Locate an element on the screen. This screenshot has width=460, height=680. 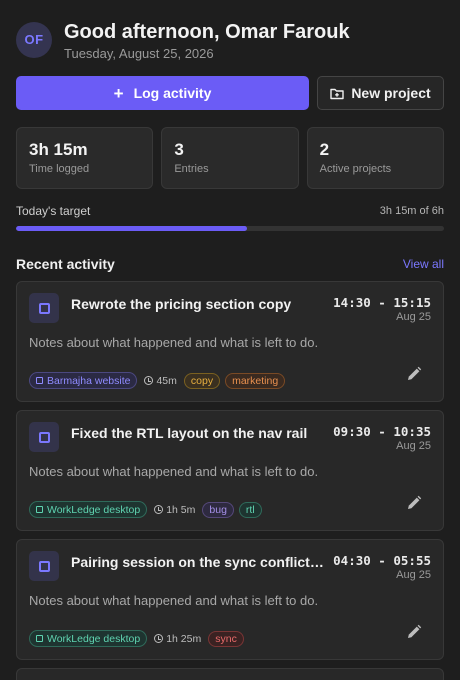
activity-meta: WorkLedge desktop 1h 5m bug rtl is located at coordinates (145, 509).